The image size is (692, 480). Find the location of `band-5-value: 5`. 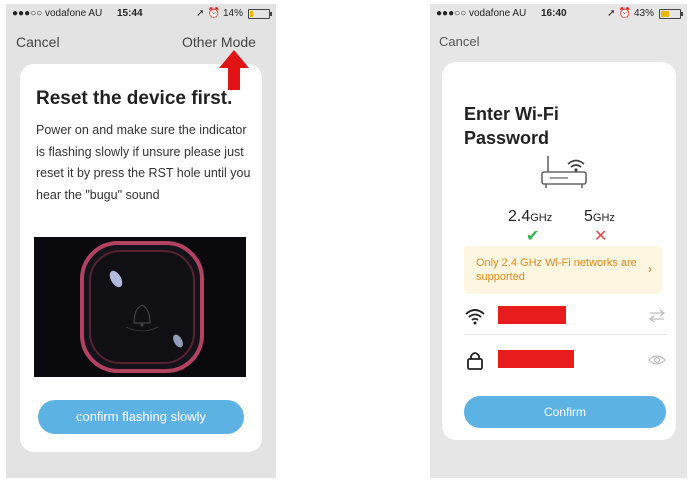

band-5-value: 5 is located at coordinates (588, 216).